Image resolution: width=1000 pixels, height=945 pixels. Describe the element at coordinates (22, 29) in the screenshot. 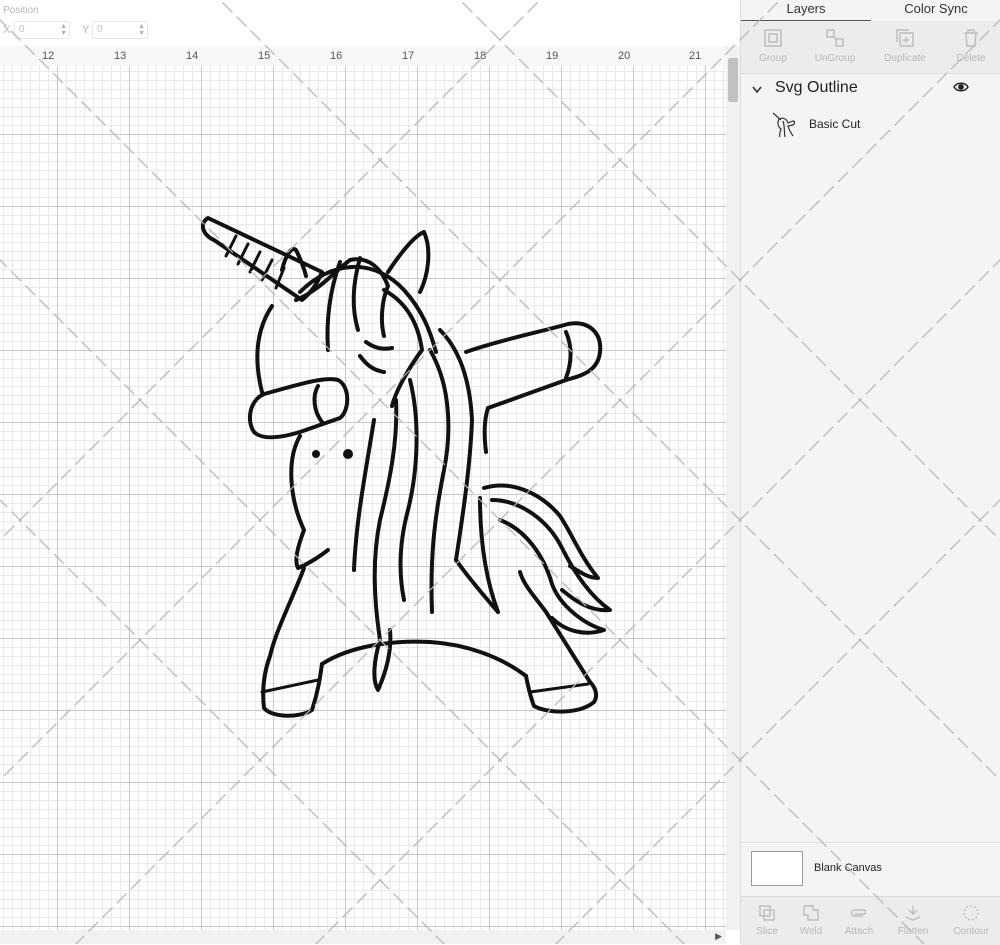

I see `x-position-value: 0` at that location.